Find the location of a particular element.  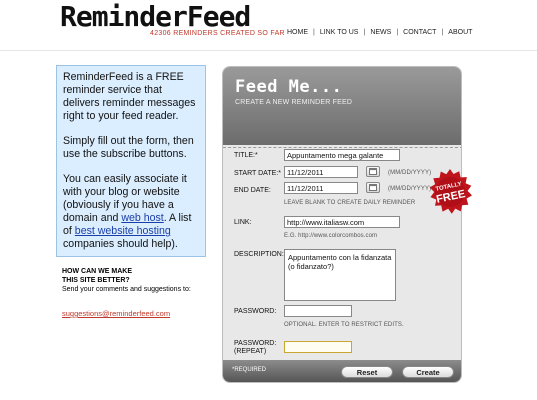

seal-text: TOTALLY FREE is located at coordinates (449, 192).